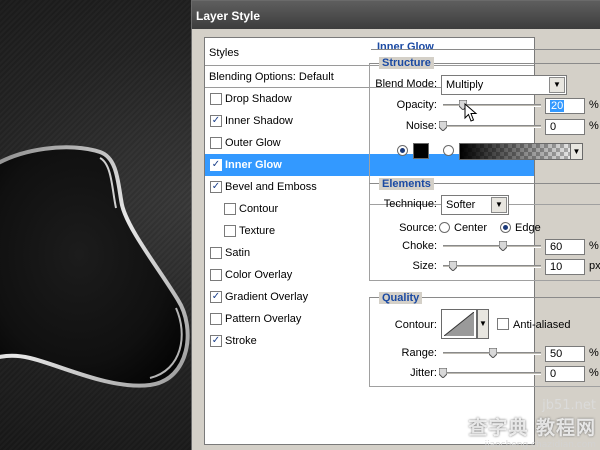 Image resolution: width=600 pixels, height=450 pixels. What do you see at coordinates (503, 324) in the screenshot?
I see `anti-aliased-checkbox` at bounding box center [503, 324].